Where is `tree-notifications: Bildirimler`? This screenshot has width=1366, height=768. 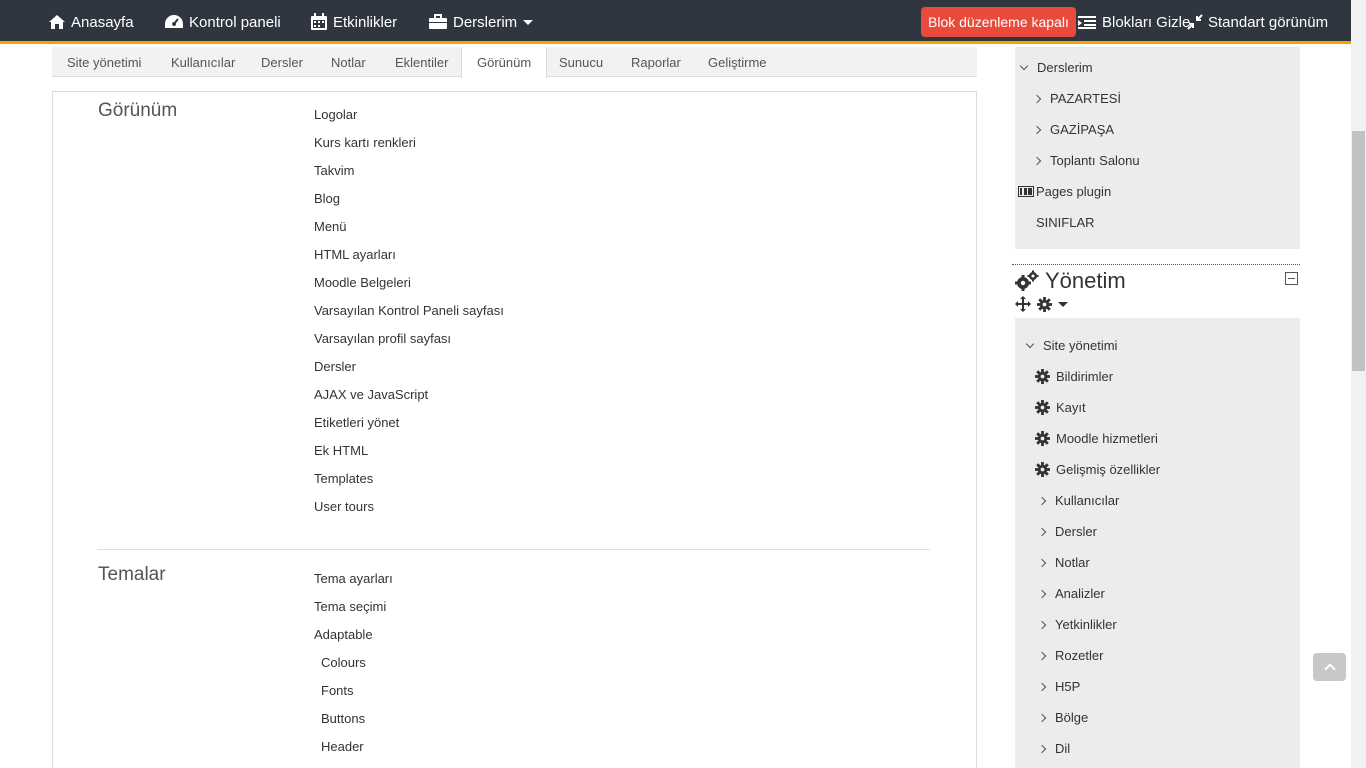 tree-notifications: Bildirimler is located at coordinates (1074, 376).